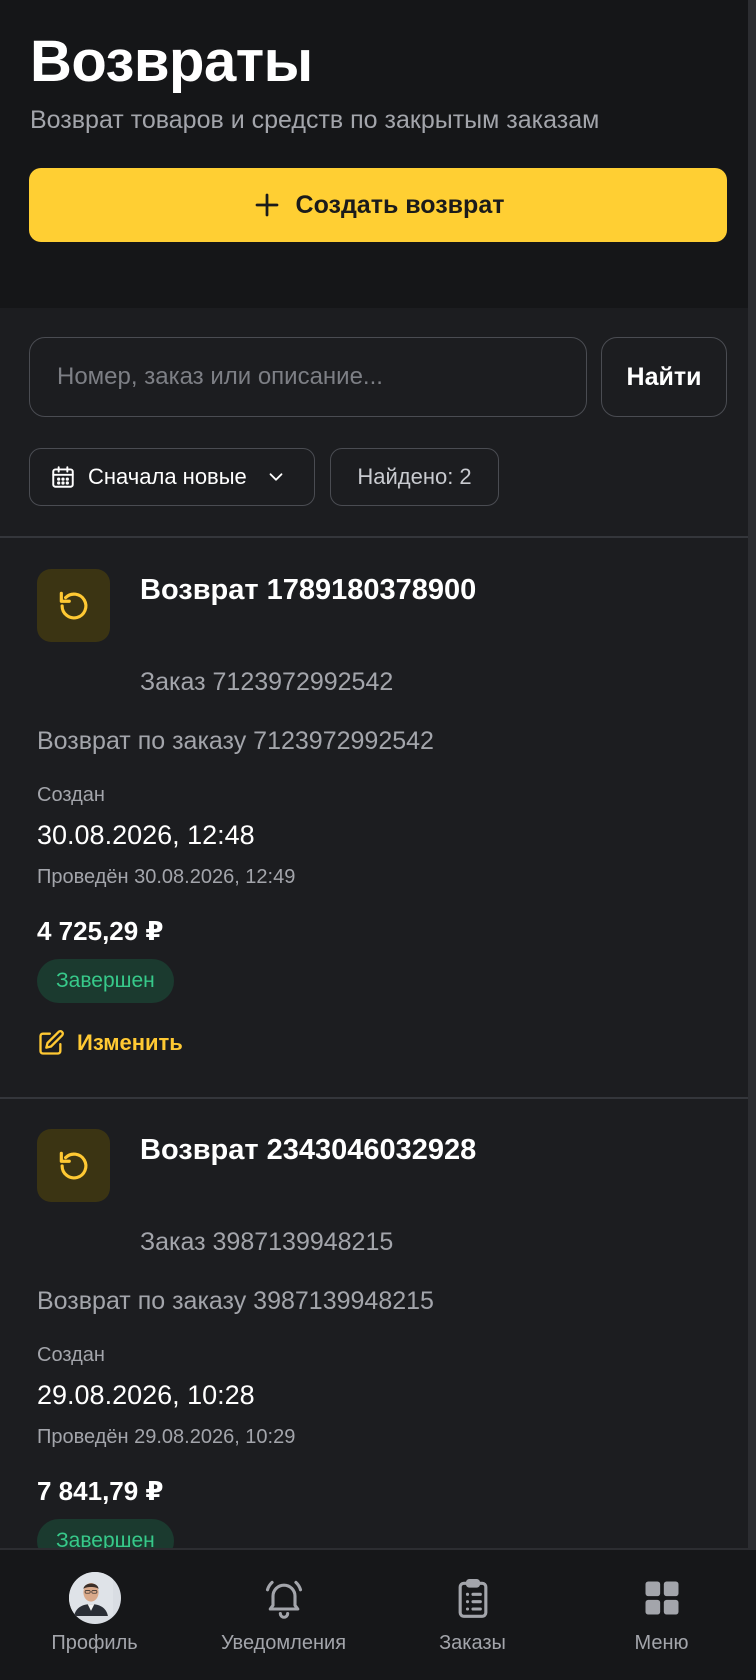  What do you see at coordinates (51, 1042) in the screenshot?
I see `edit-icon` at bounding box center [51, 1042].